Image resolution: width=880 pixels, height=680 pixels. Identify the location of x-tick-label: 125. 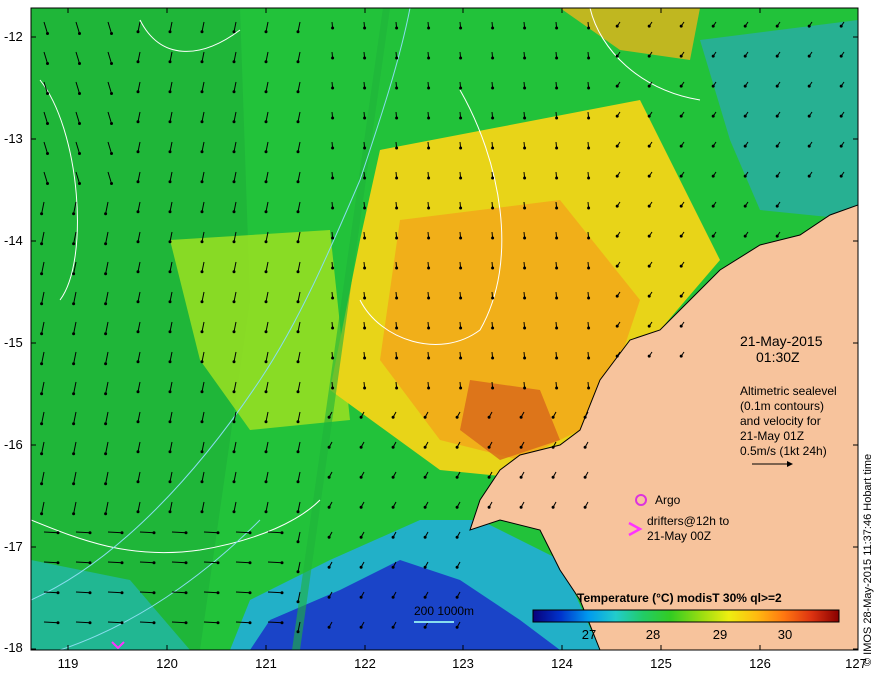
(661, 663).